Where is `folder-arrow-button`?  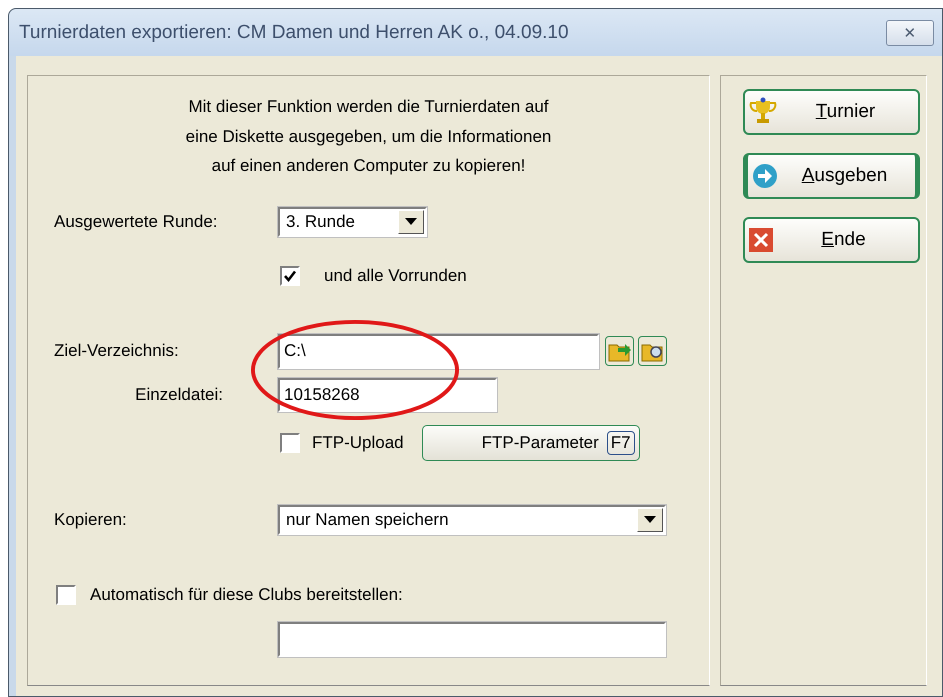 folder-arrow-button is located at coordinates (619, 351).